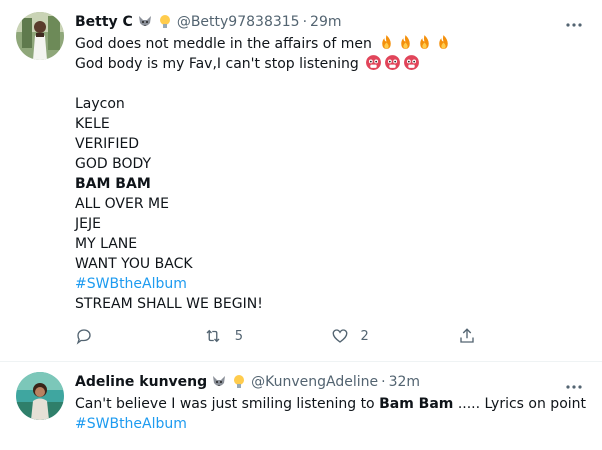 This screenshot has width=602, height=450. What do you see at coordinates (141, 382) in the screenshot?
I see `display-name: Adeline kunveng` at bounding box center [141, 382].